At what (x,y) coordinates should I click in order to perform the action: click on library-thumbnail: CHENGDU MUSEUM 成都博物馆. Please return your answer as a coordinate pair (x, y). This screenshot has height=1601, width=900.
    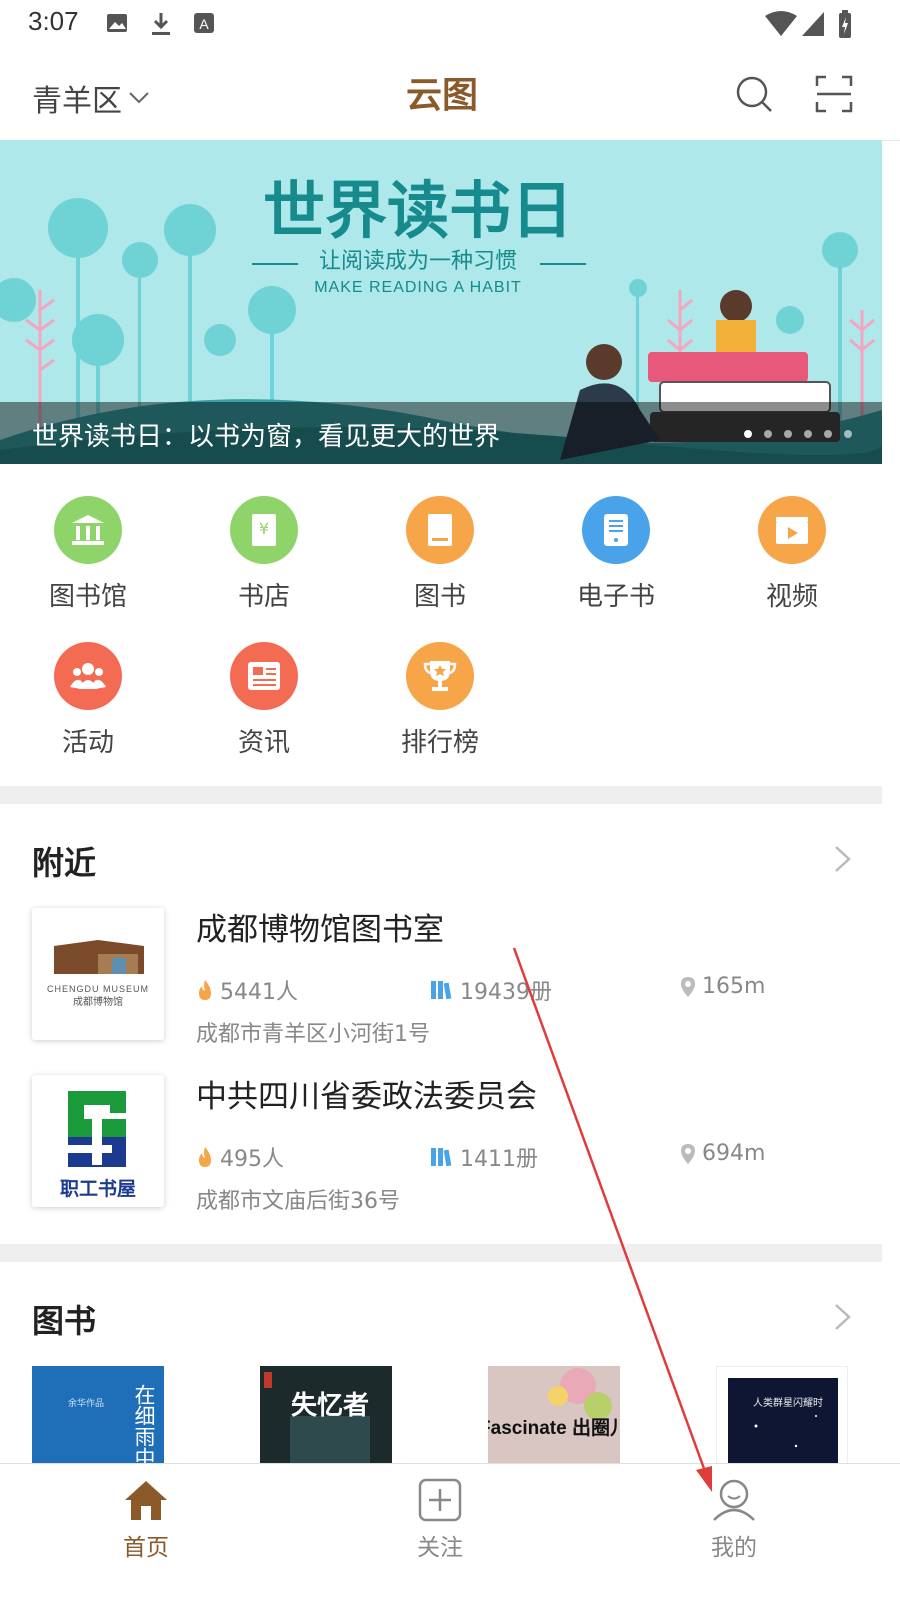
    Looking at the image, I should click on (98, 974).